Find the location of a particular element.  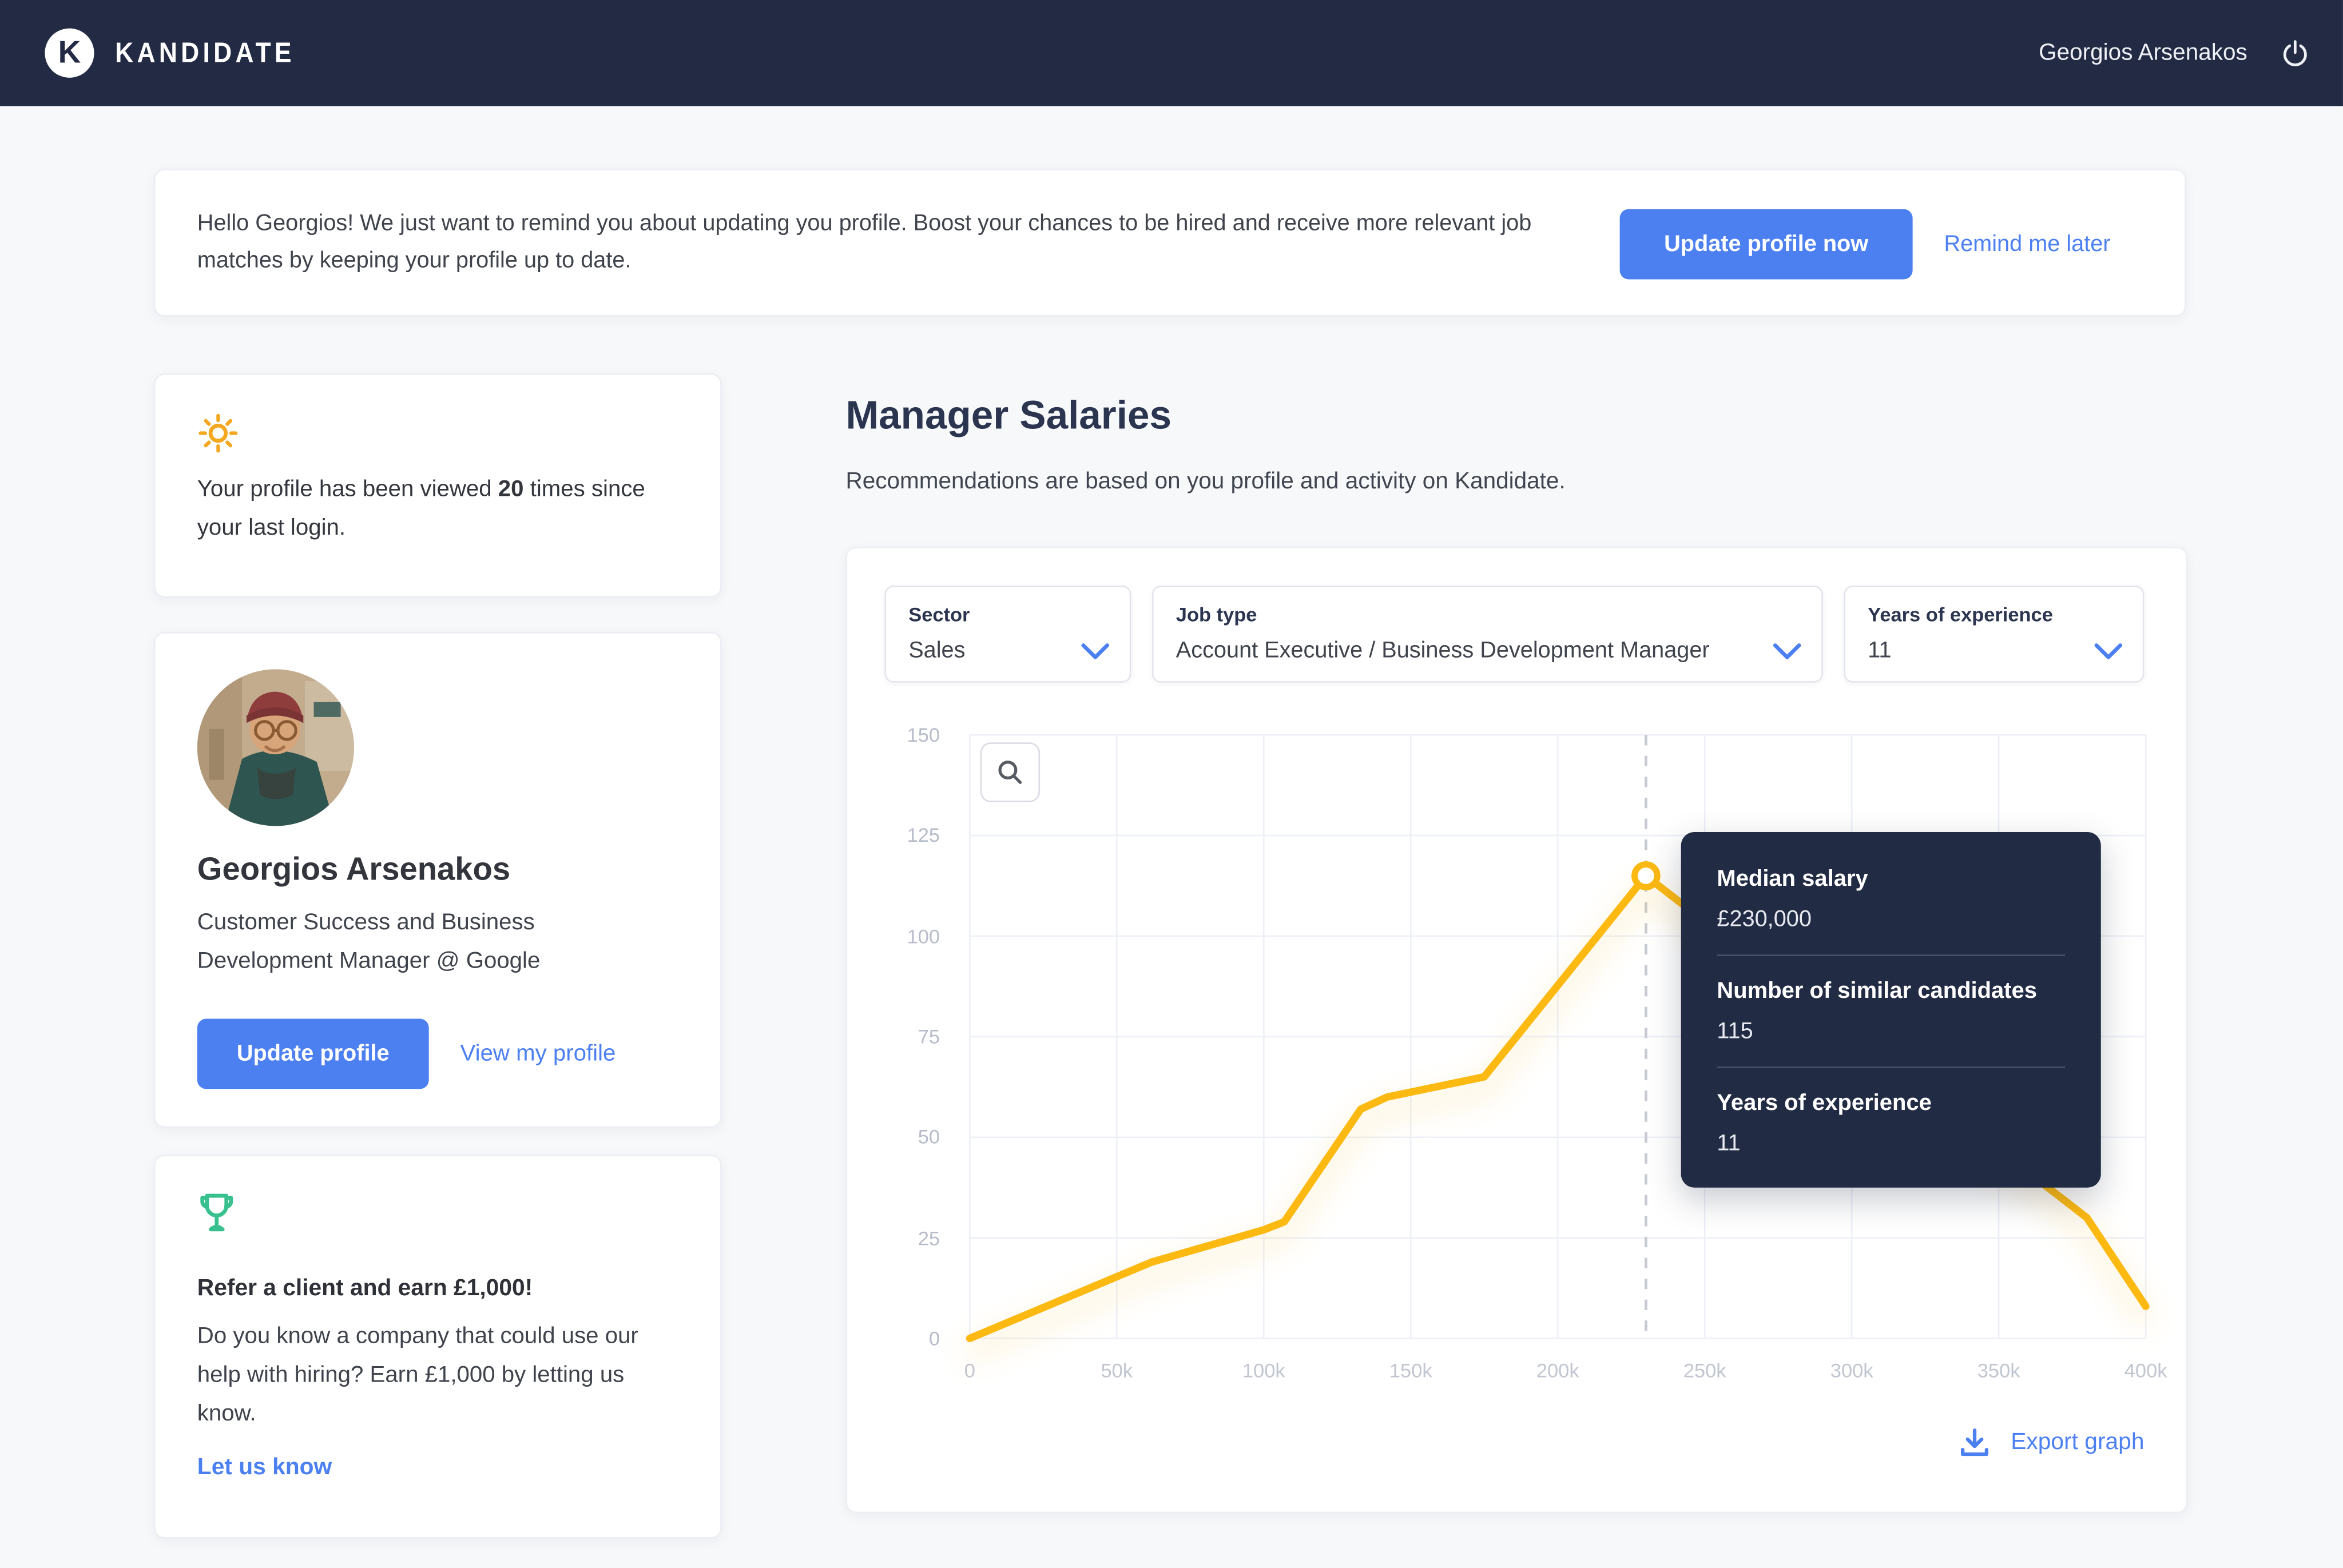

nav-username: Georgios Arsenakos is located at coordinates (2143, 53).